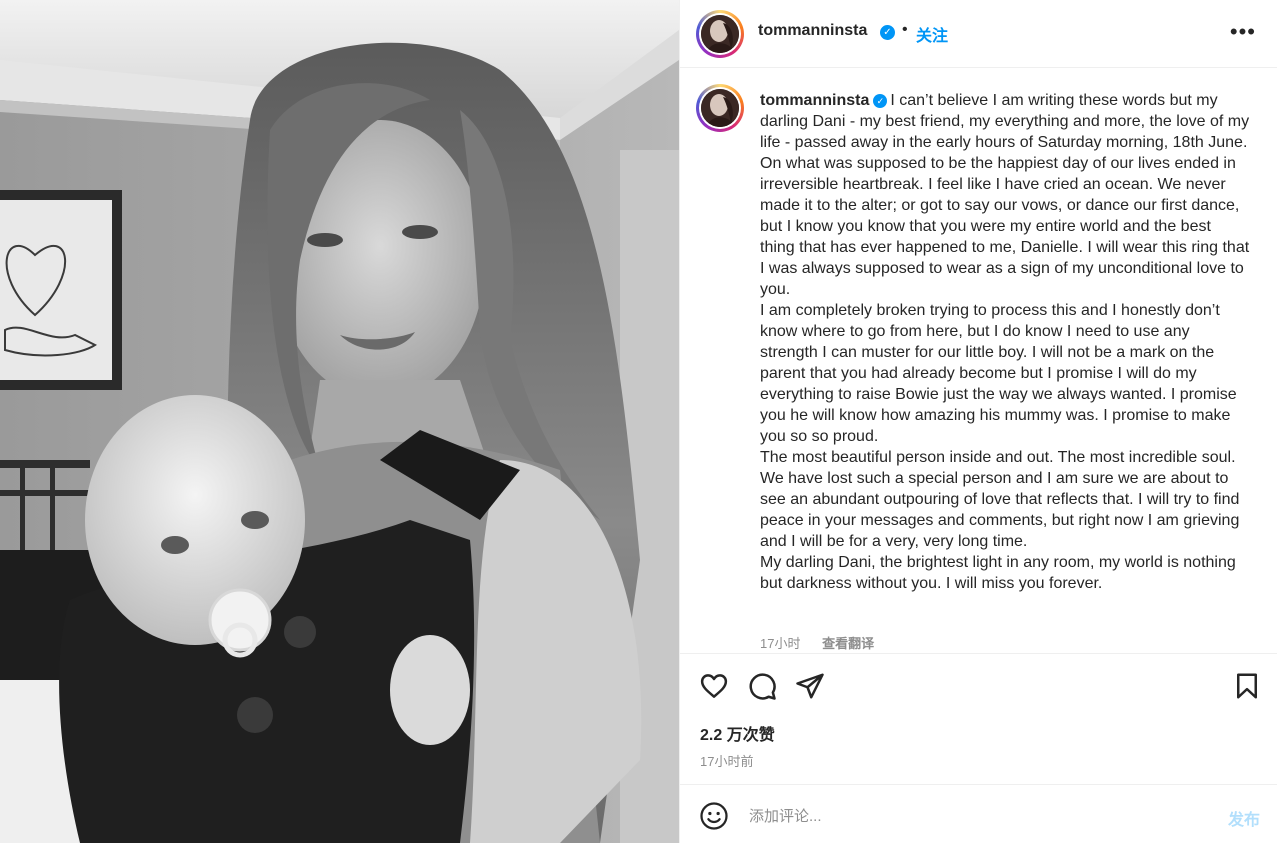 This screenshot has width=1277, height=843. What do you see at coordinates (848, 643) in the screenshot?
I see `see-translation-link: 查看翻译` at bounding box center [848, 643].